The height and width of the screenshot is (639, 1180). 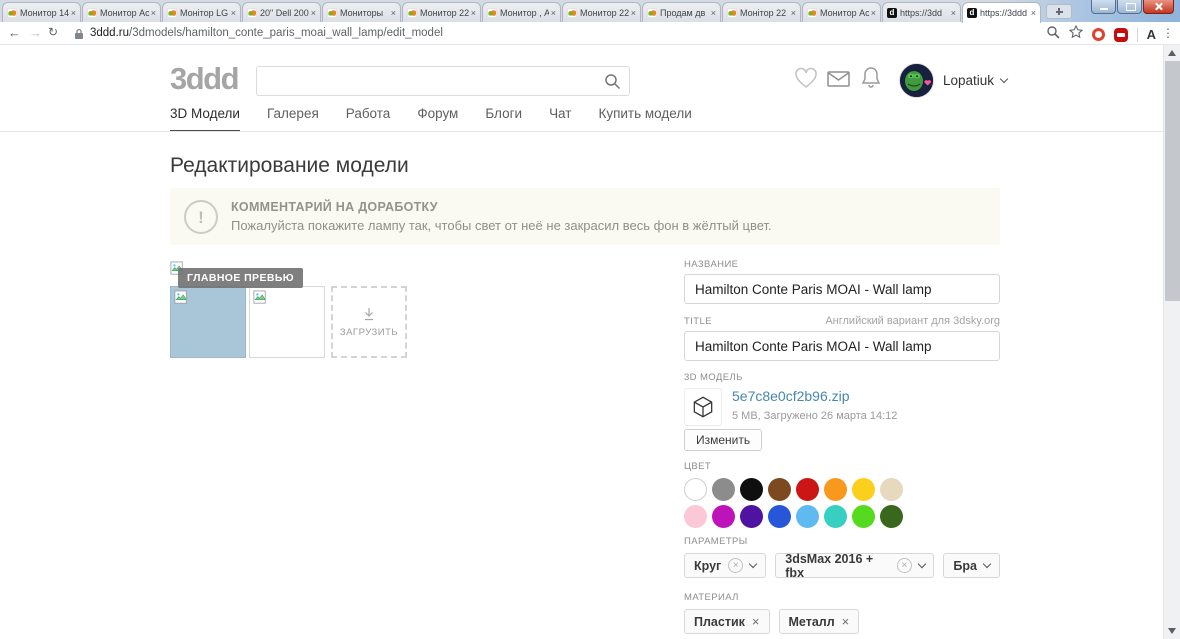 What do you see at coordinates (14, 32) in the screenshot?
I see `back-icon: ←` at bounding box center [14, 32].